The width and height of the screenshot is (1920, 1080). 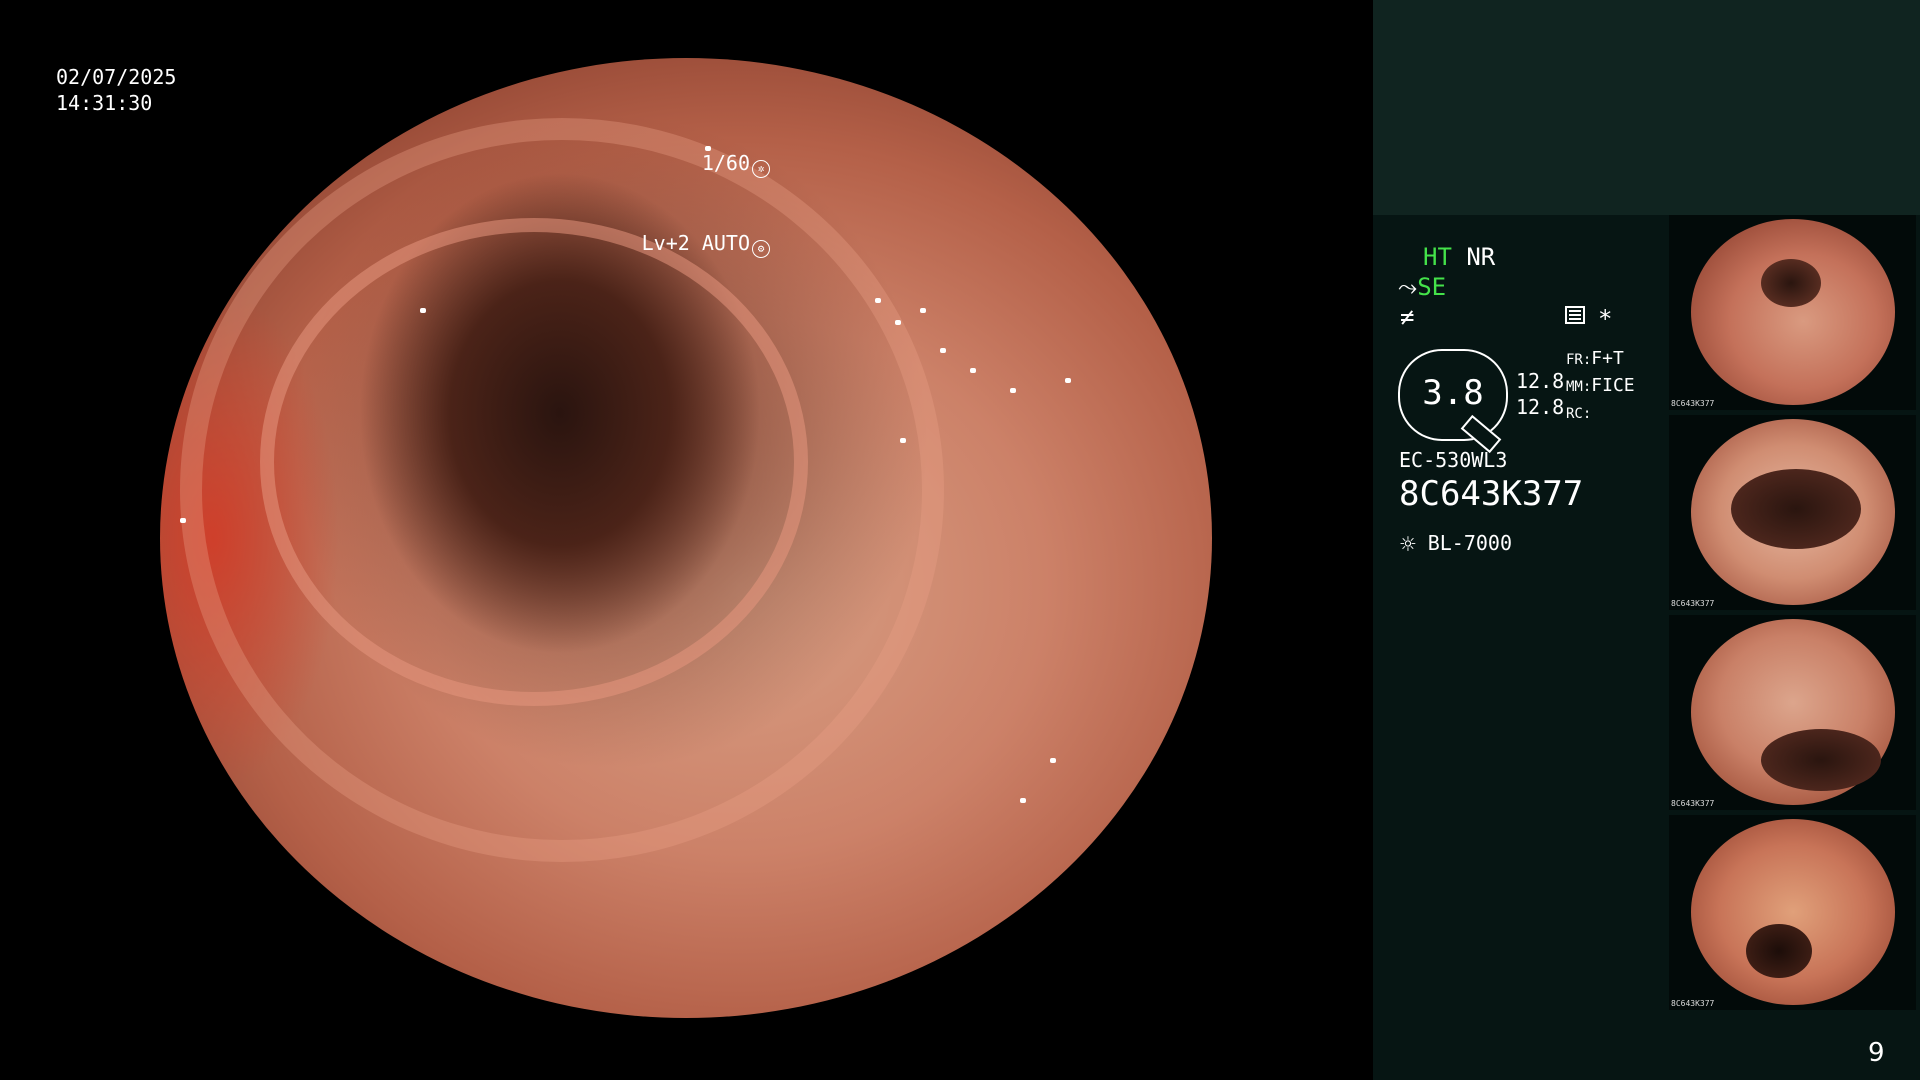 What do you see at coordinates (1469, 543) in the screenshot?
I see `light-source-text: BL-7000` at bounding box center [1469, 543].